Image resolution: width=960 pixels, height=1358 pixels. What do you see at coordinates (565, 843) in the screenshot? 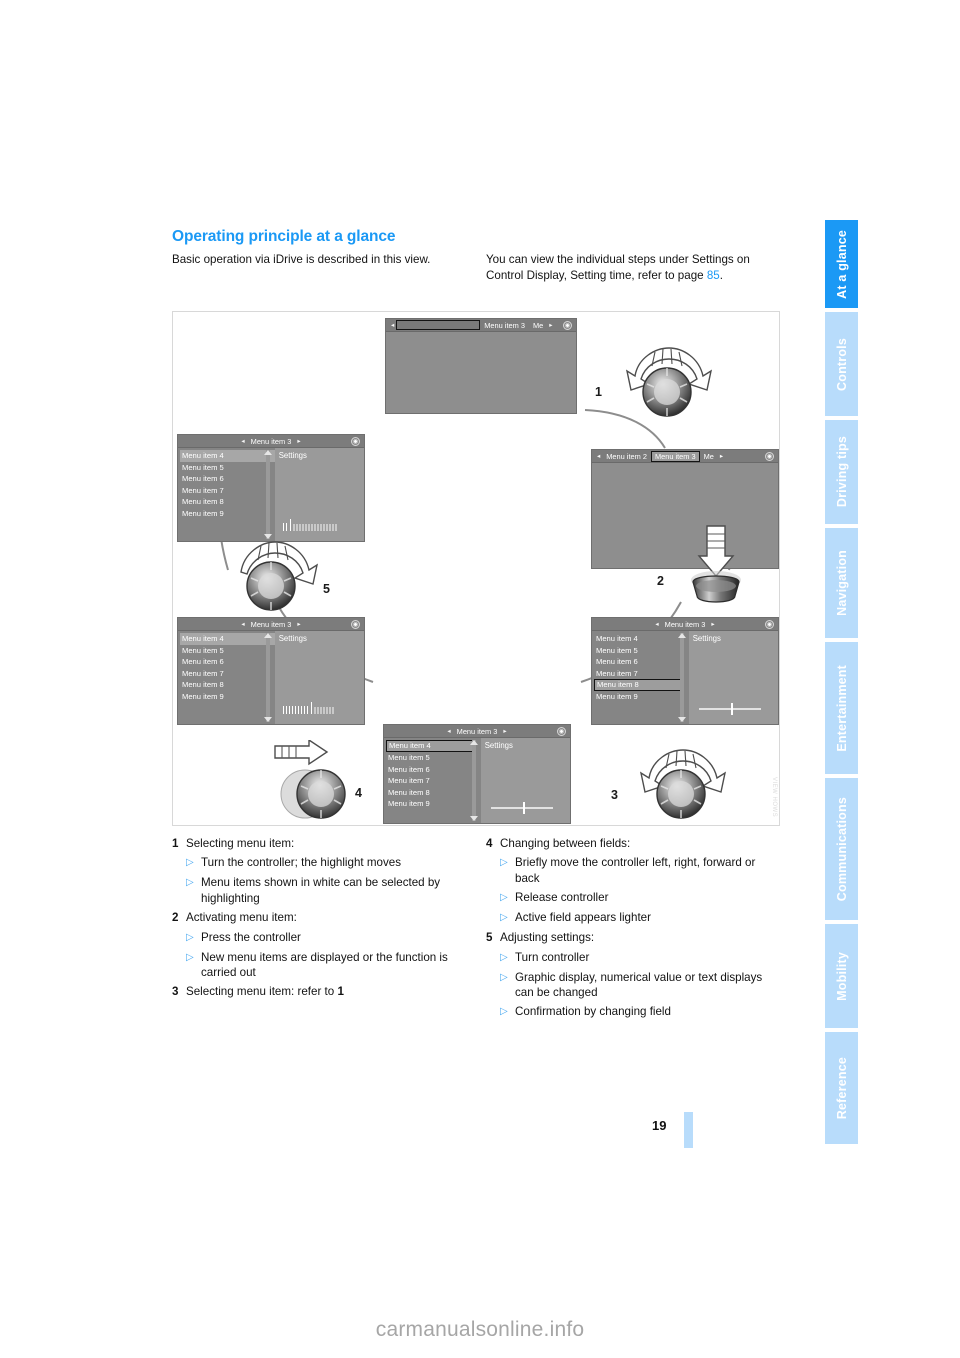
I see `step-title: Changing between fields:` at bounding box center [565, 843].